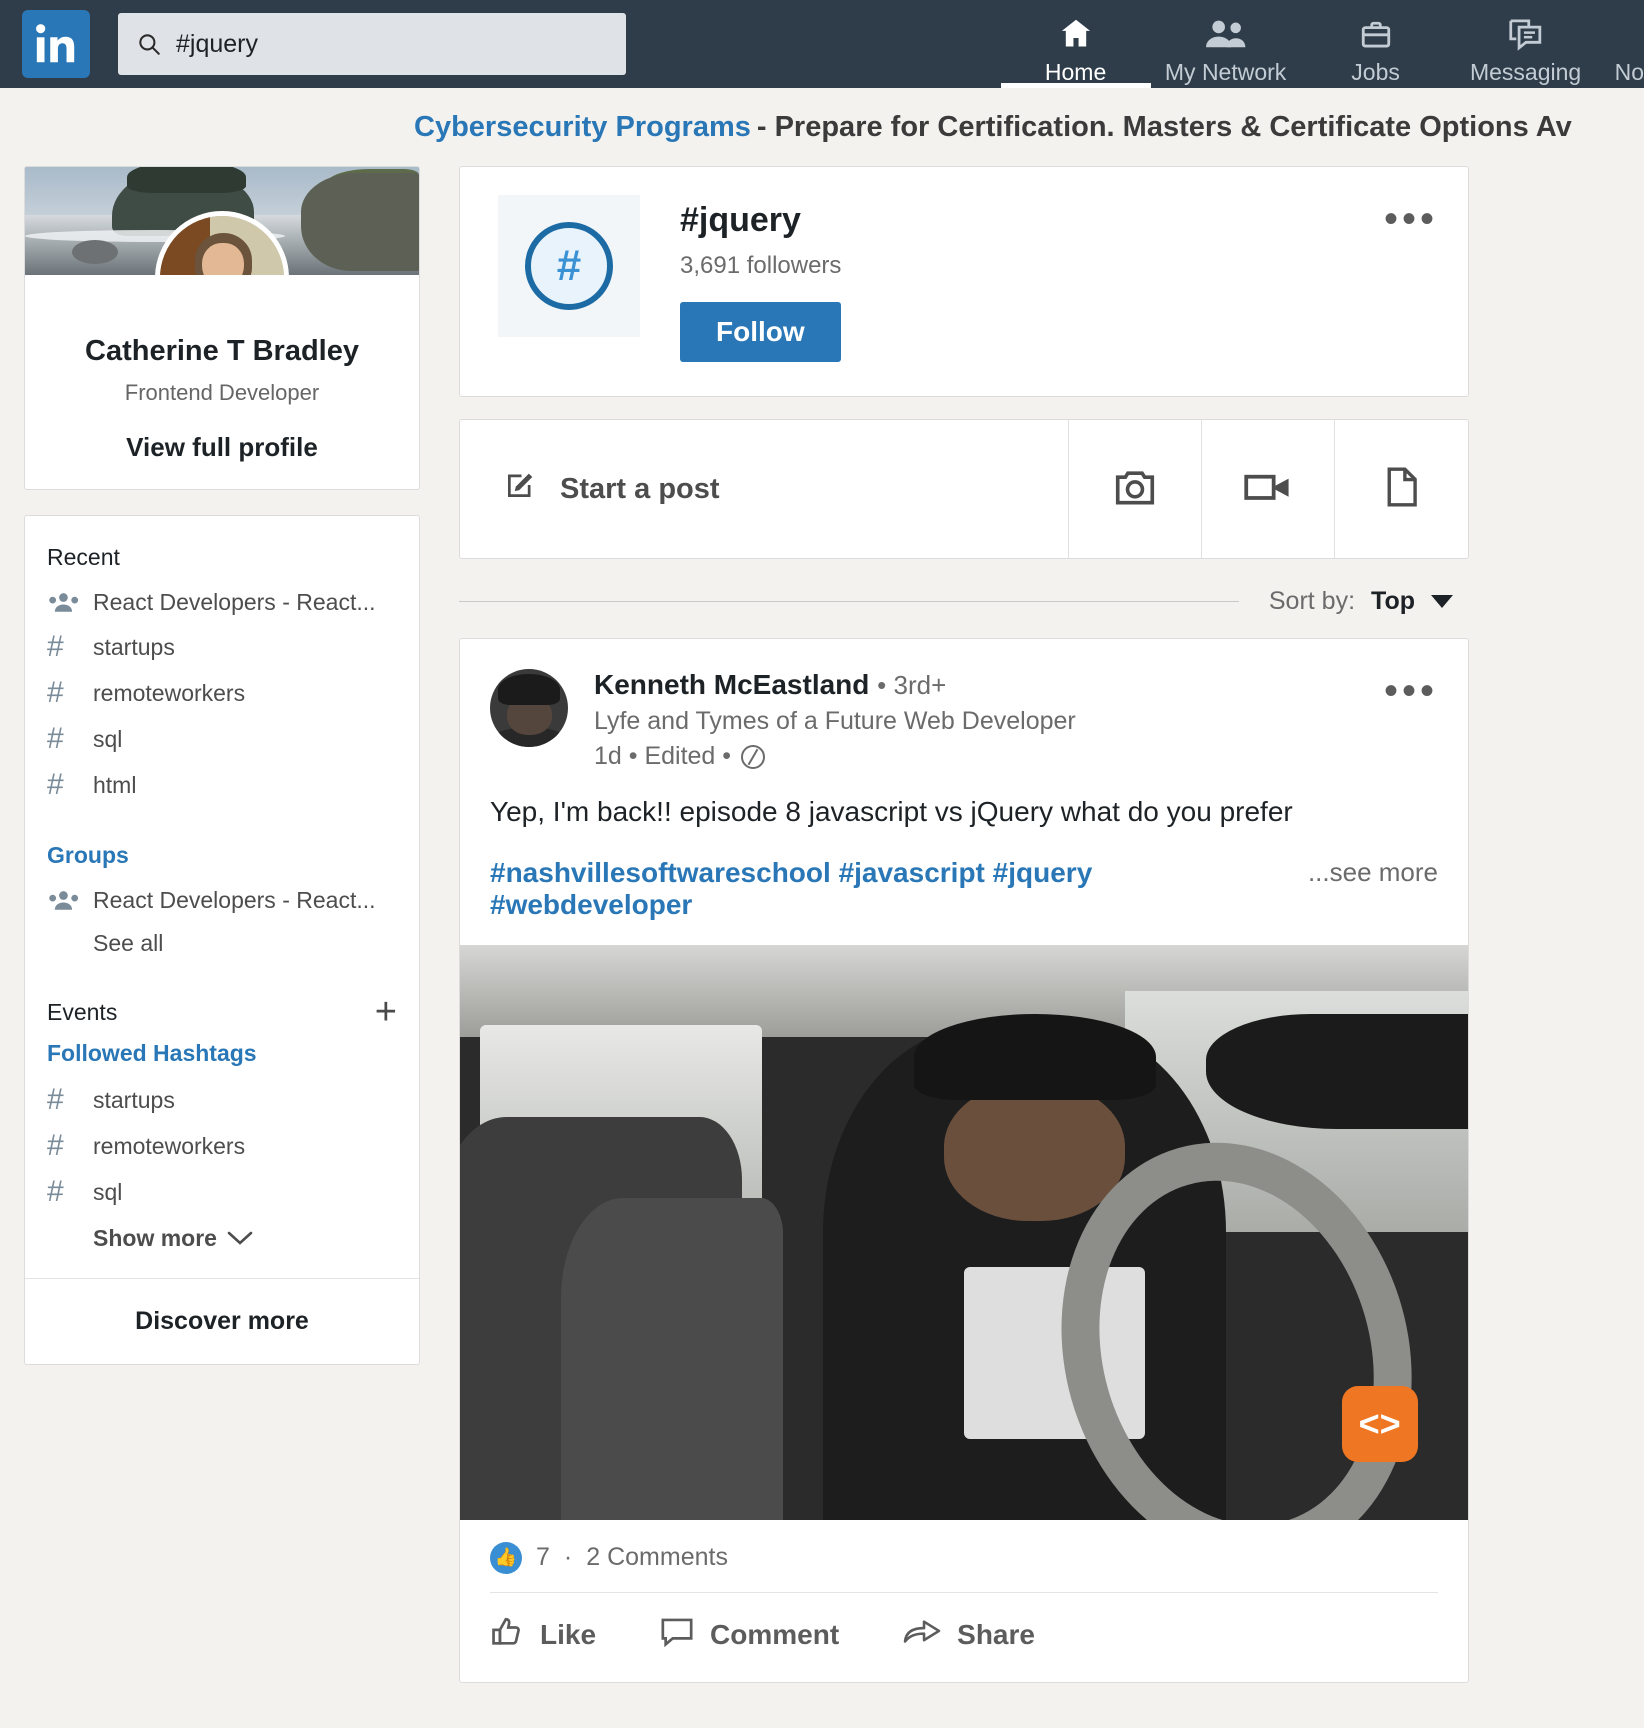 This screenshot has height=1728, width=1644. What do you see at coordinates (222, 785) in the screenshot?
I see `sidebar-item-html-recent: # html` at bounding box center [222, 785].